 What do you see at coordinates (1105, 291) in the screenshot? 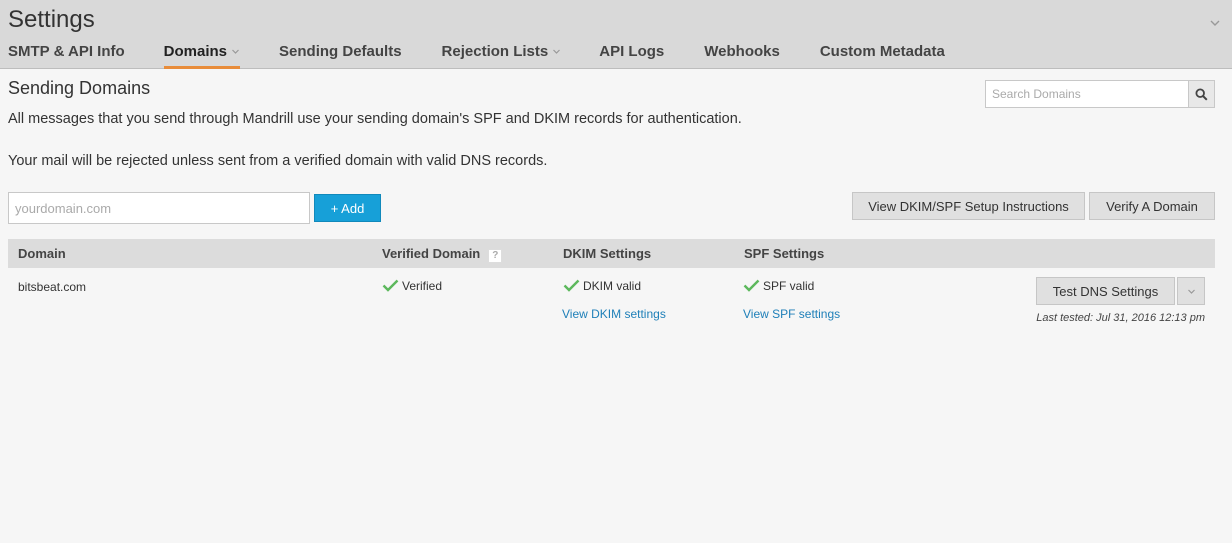
I see `test-dns-settings-button: Test DNS Settings` at bounding box center [1105, 291].